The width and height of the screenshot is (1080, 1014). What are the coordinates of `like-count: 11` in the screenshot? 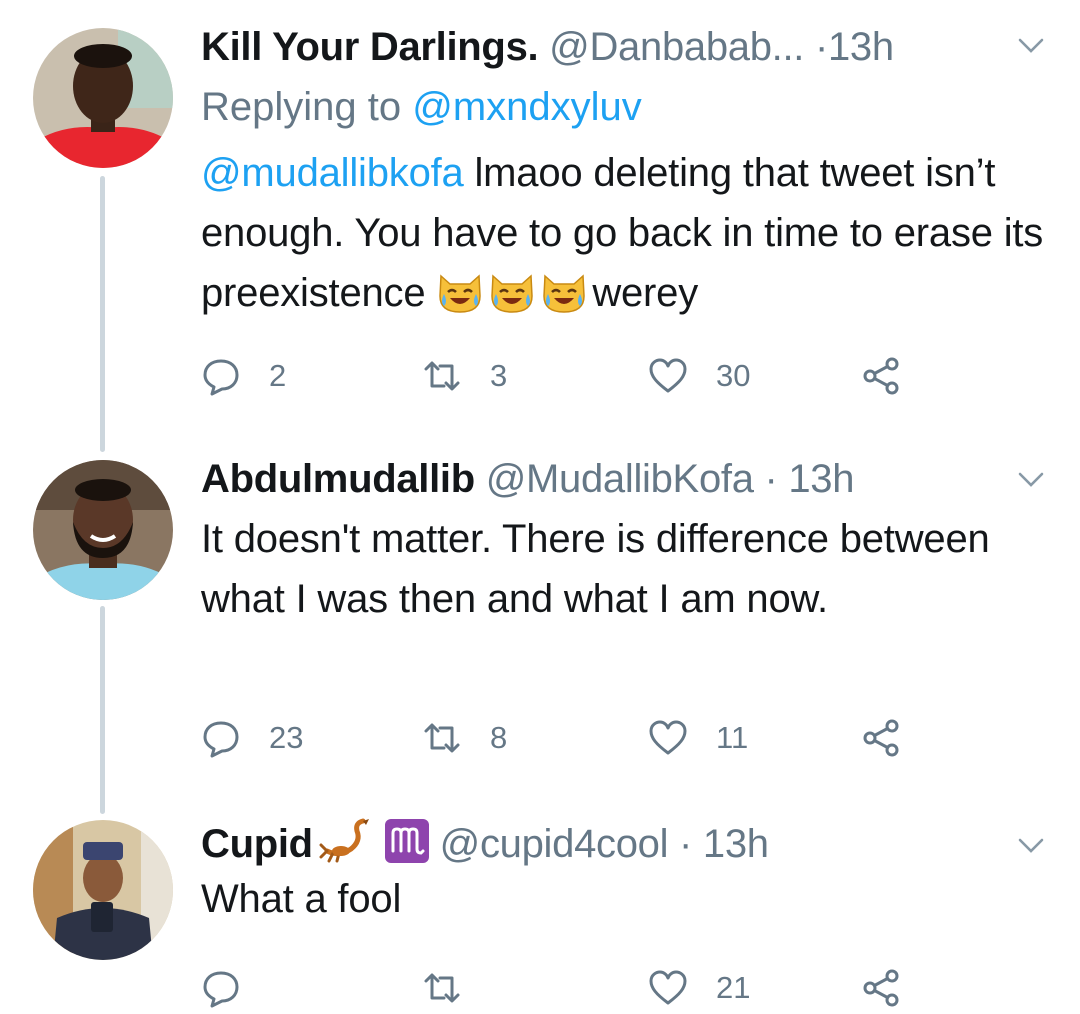 It's located at (732, 737).